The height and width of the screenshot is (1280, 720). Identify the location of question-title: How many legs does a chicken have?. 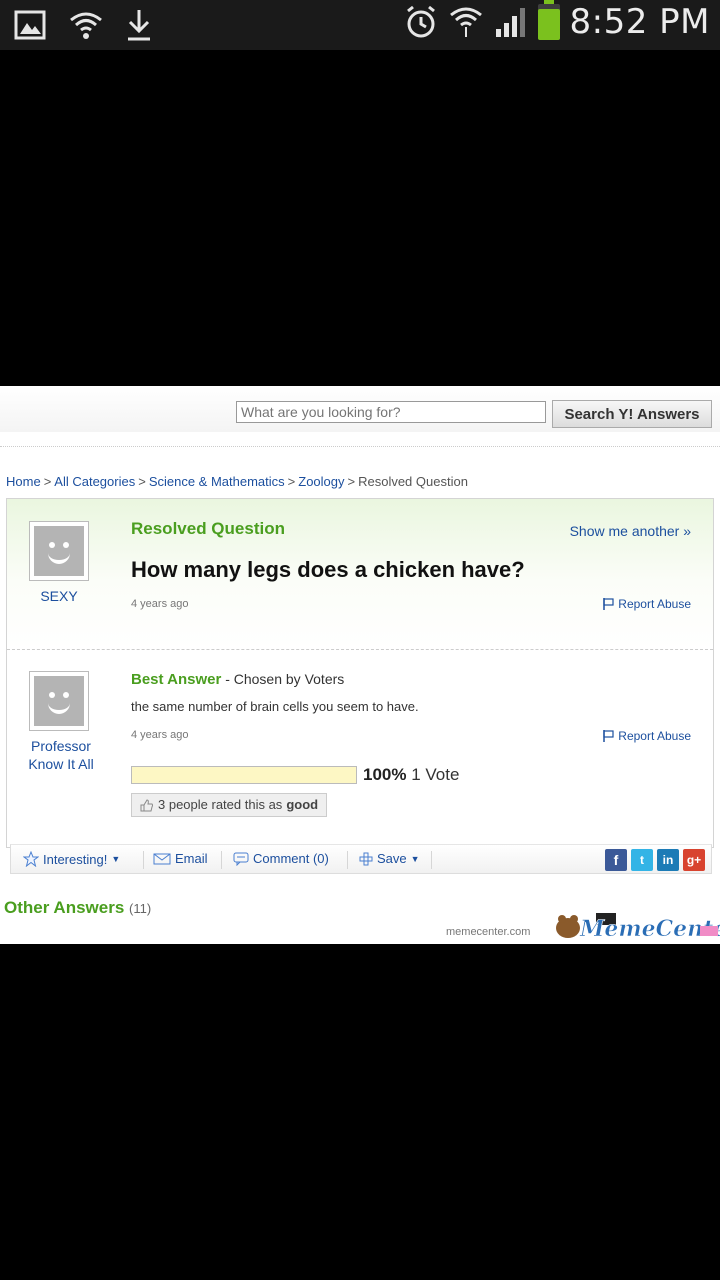
(328, 569).